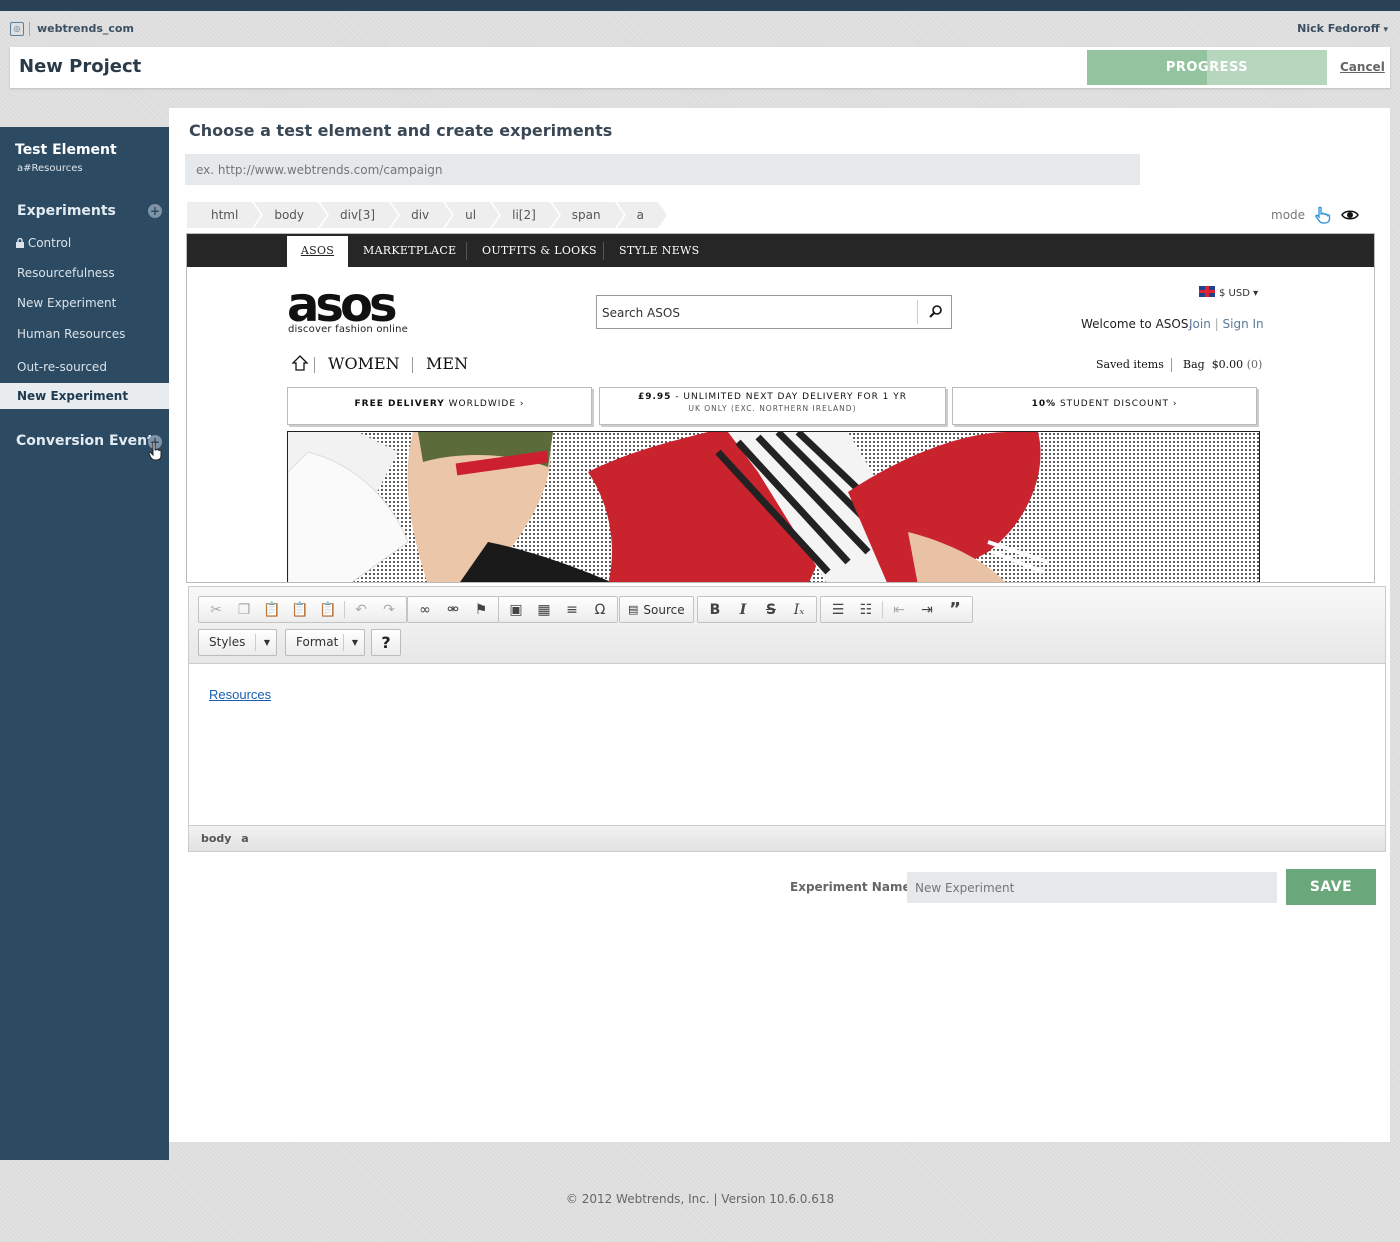  I want to click on pointer-mode-icon, so click(1322, 215).